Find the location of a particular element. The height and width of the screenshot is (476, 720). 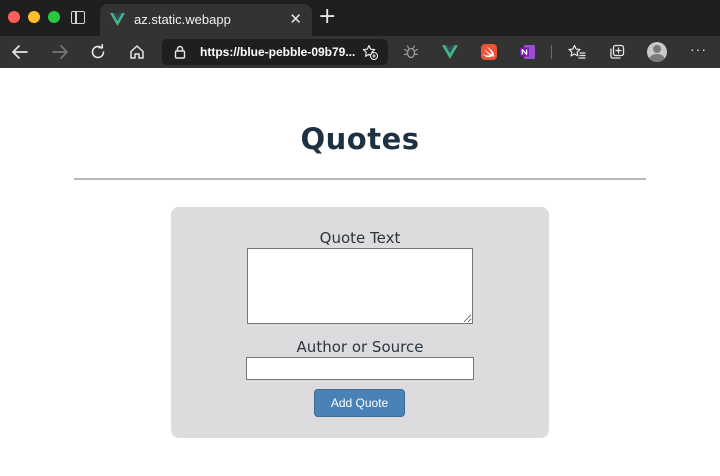

home-icon is located at coordinates (137, 52).